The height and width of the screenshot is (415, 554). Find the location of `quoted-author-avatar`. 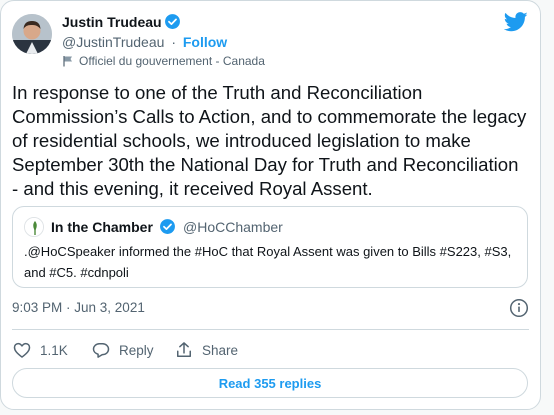

quoted-author-avatar is located at coordinates (34, 227).